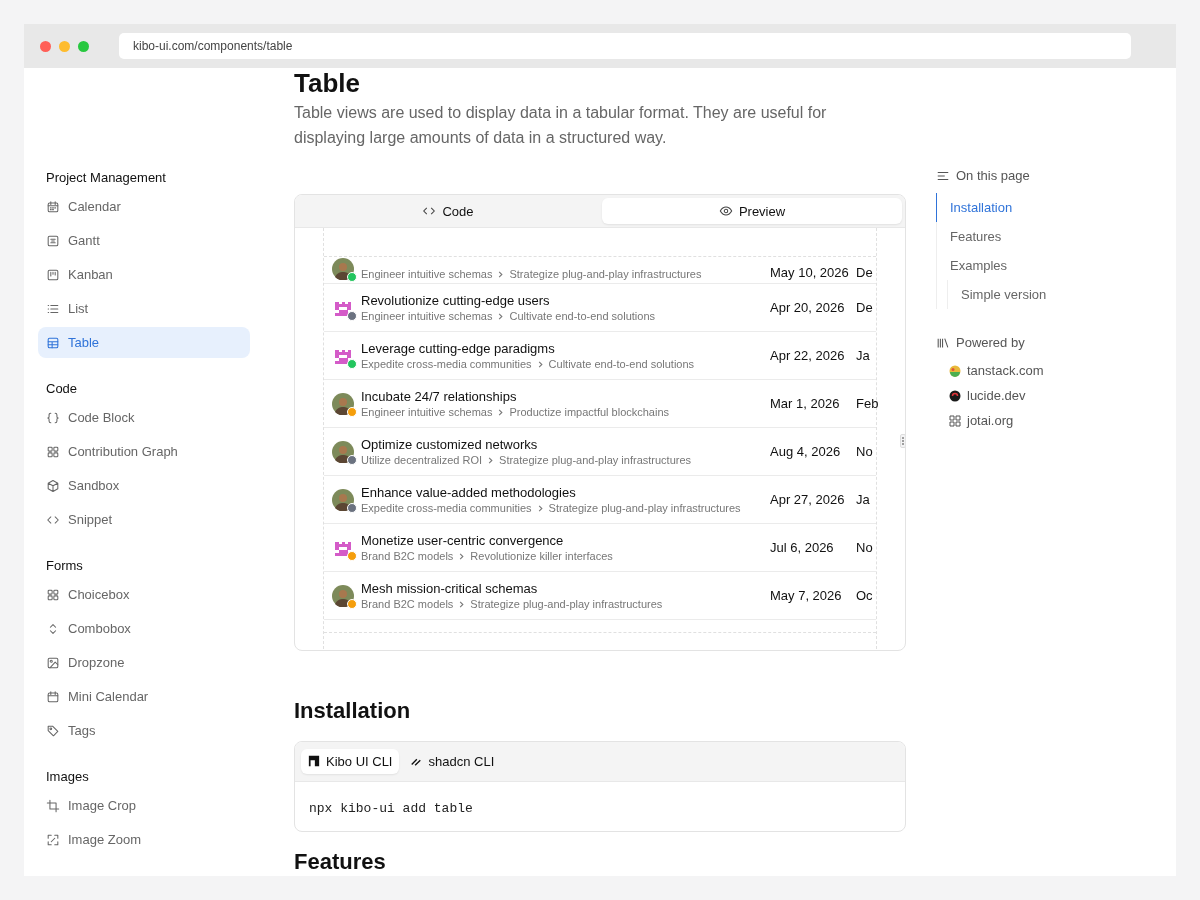 The image size is (1200, 900). I want to click on cube-icon, so click(53, 485).